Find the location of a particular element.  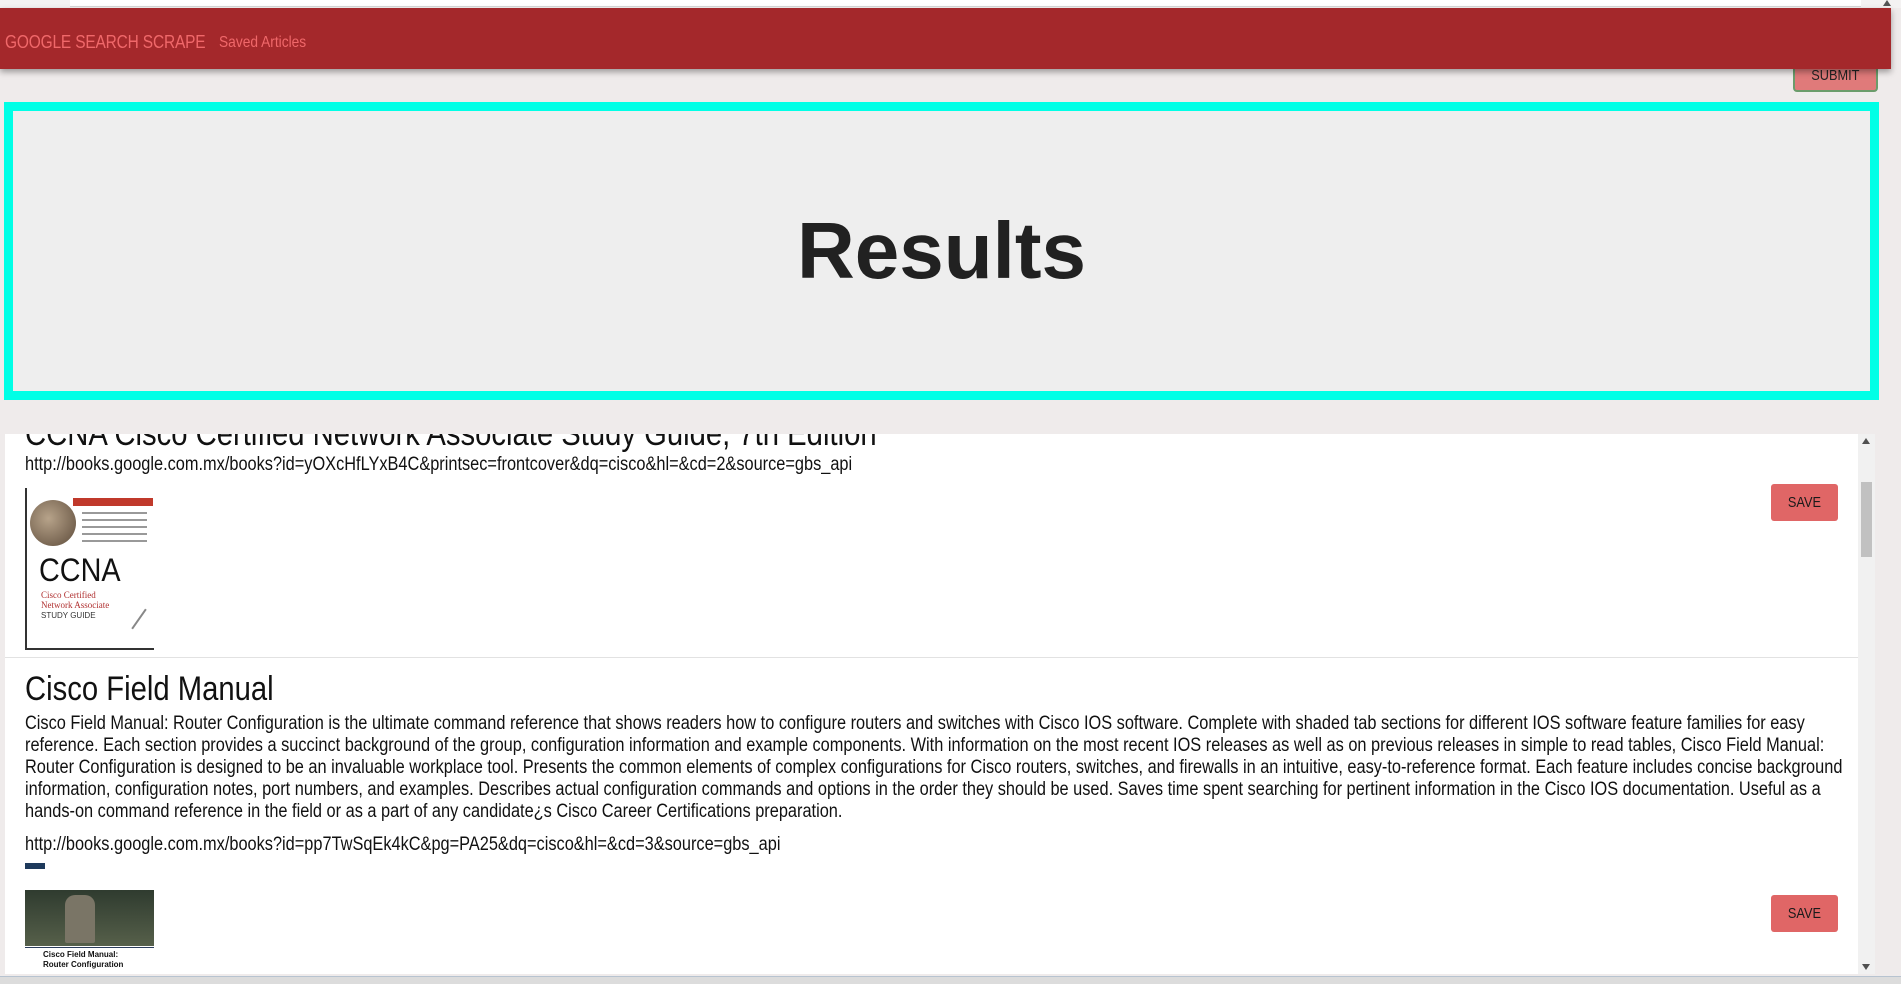

scroll-up-arrow-icon is located at coordinates (1866, 441).